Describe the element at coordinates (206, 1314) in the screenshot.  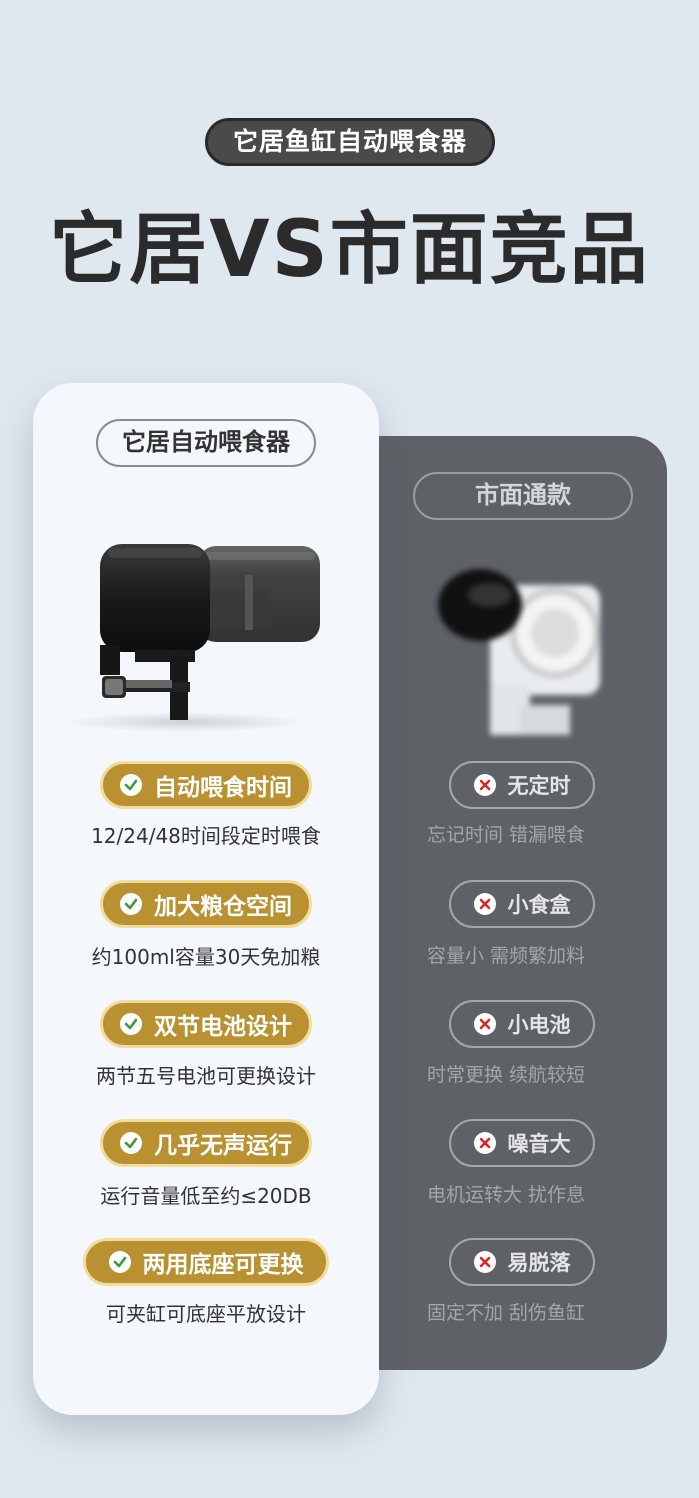
I see `brand-feature-desc: 可夹缸可底座平放设计` at that location.